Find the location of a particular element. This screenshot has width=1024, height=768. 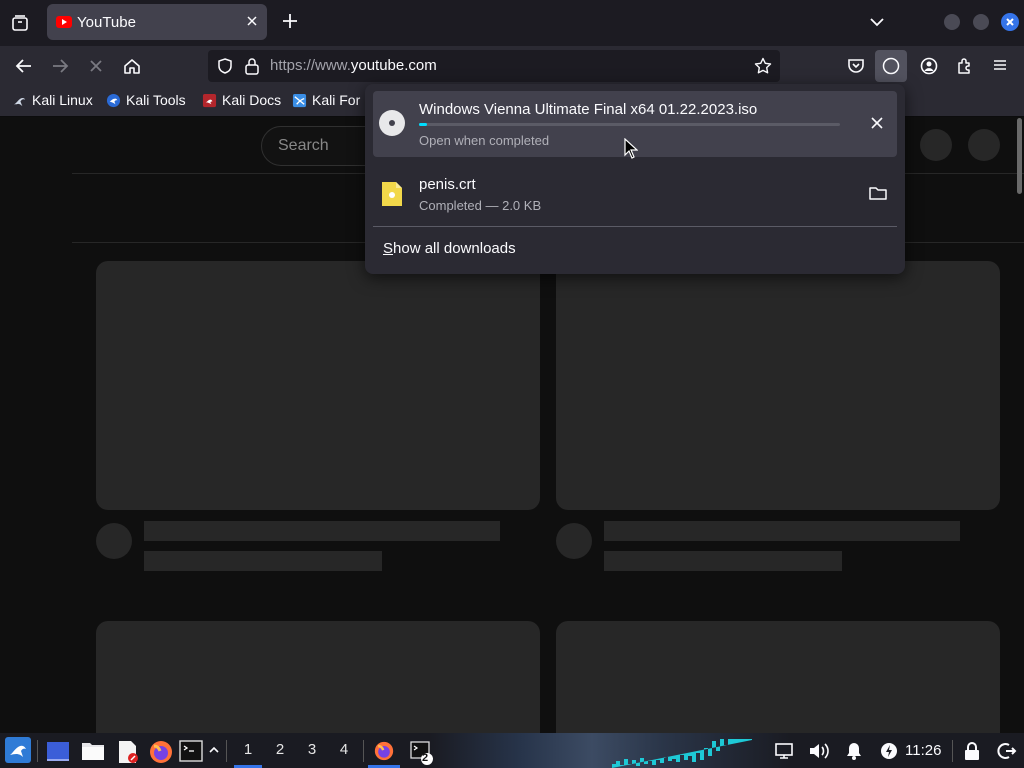

account-icon is located at coordinates (929, 66).